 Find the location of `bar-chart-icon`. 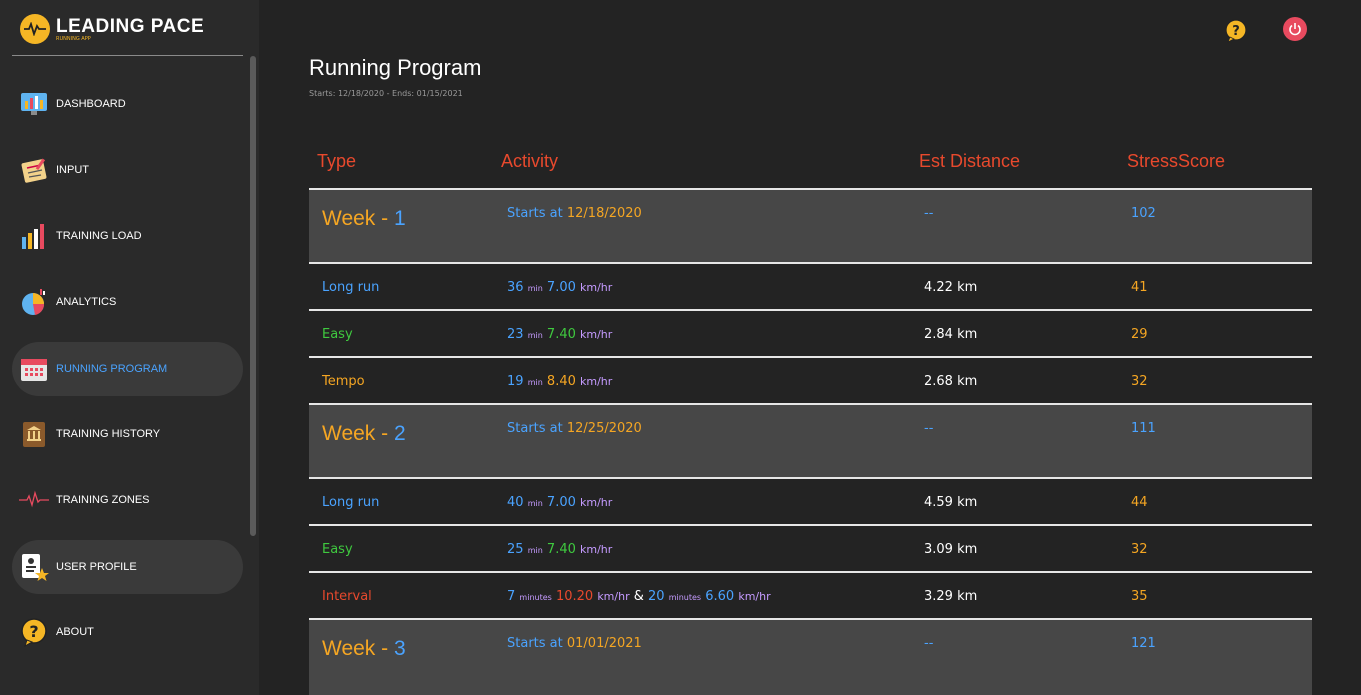

bar-chart-icon is located at coordinates (34, 236).